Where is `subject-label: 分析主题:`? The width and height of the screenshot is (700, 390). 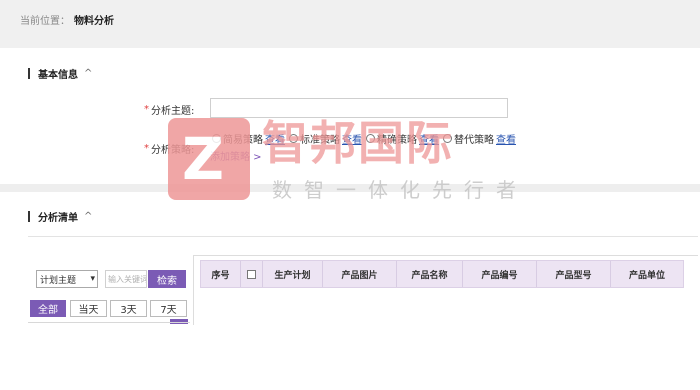 subject-label: 分析主题: is located at coordinates (173, 111).